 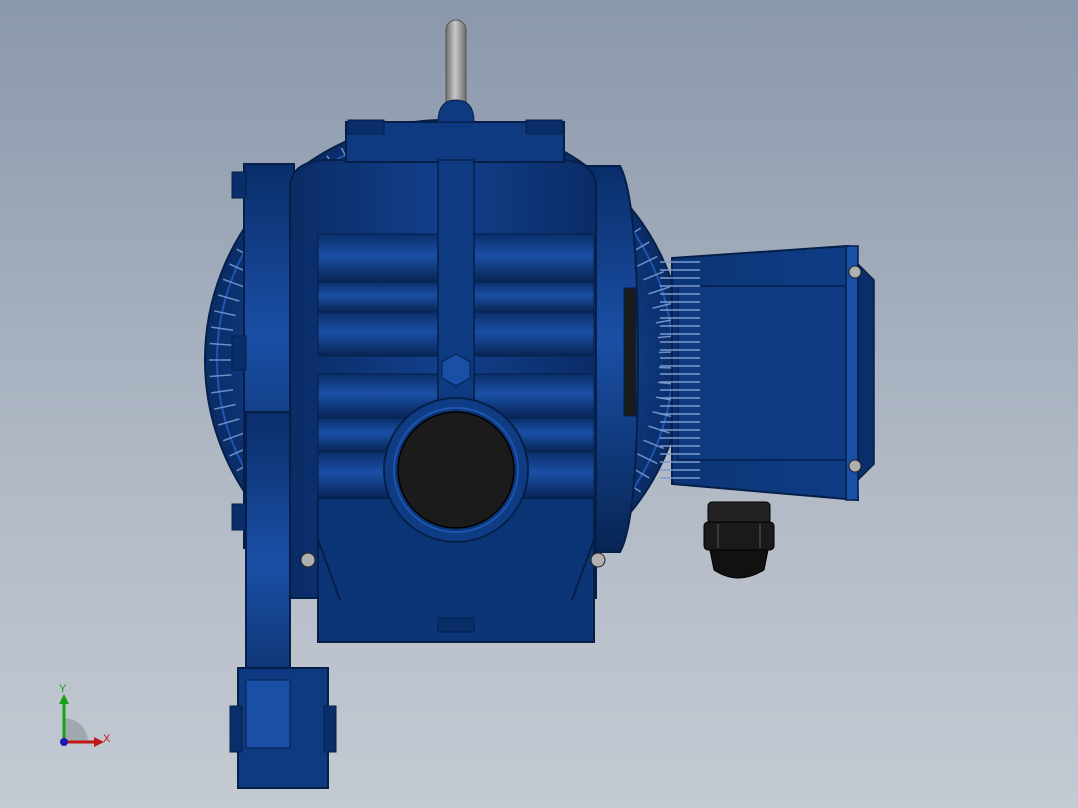 I want to click on terminal-box, so click(x=767, y=373).